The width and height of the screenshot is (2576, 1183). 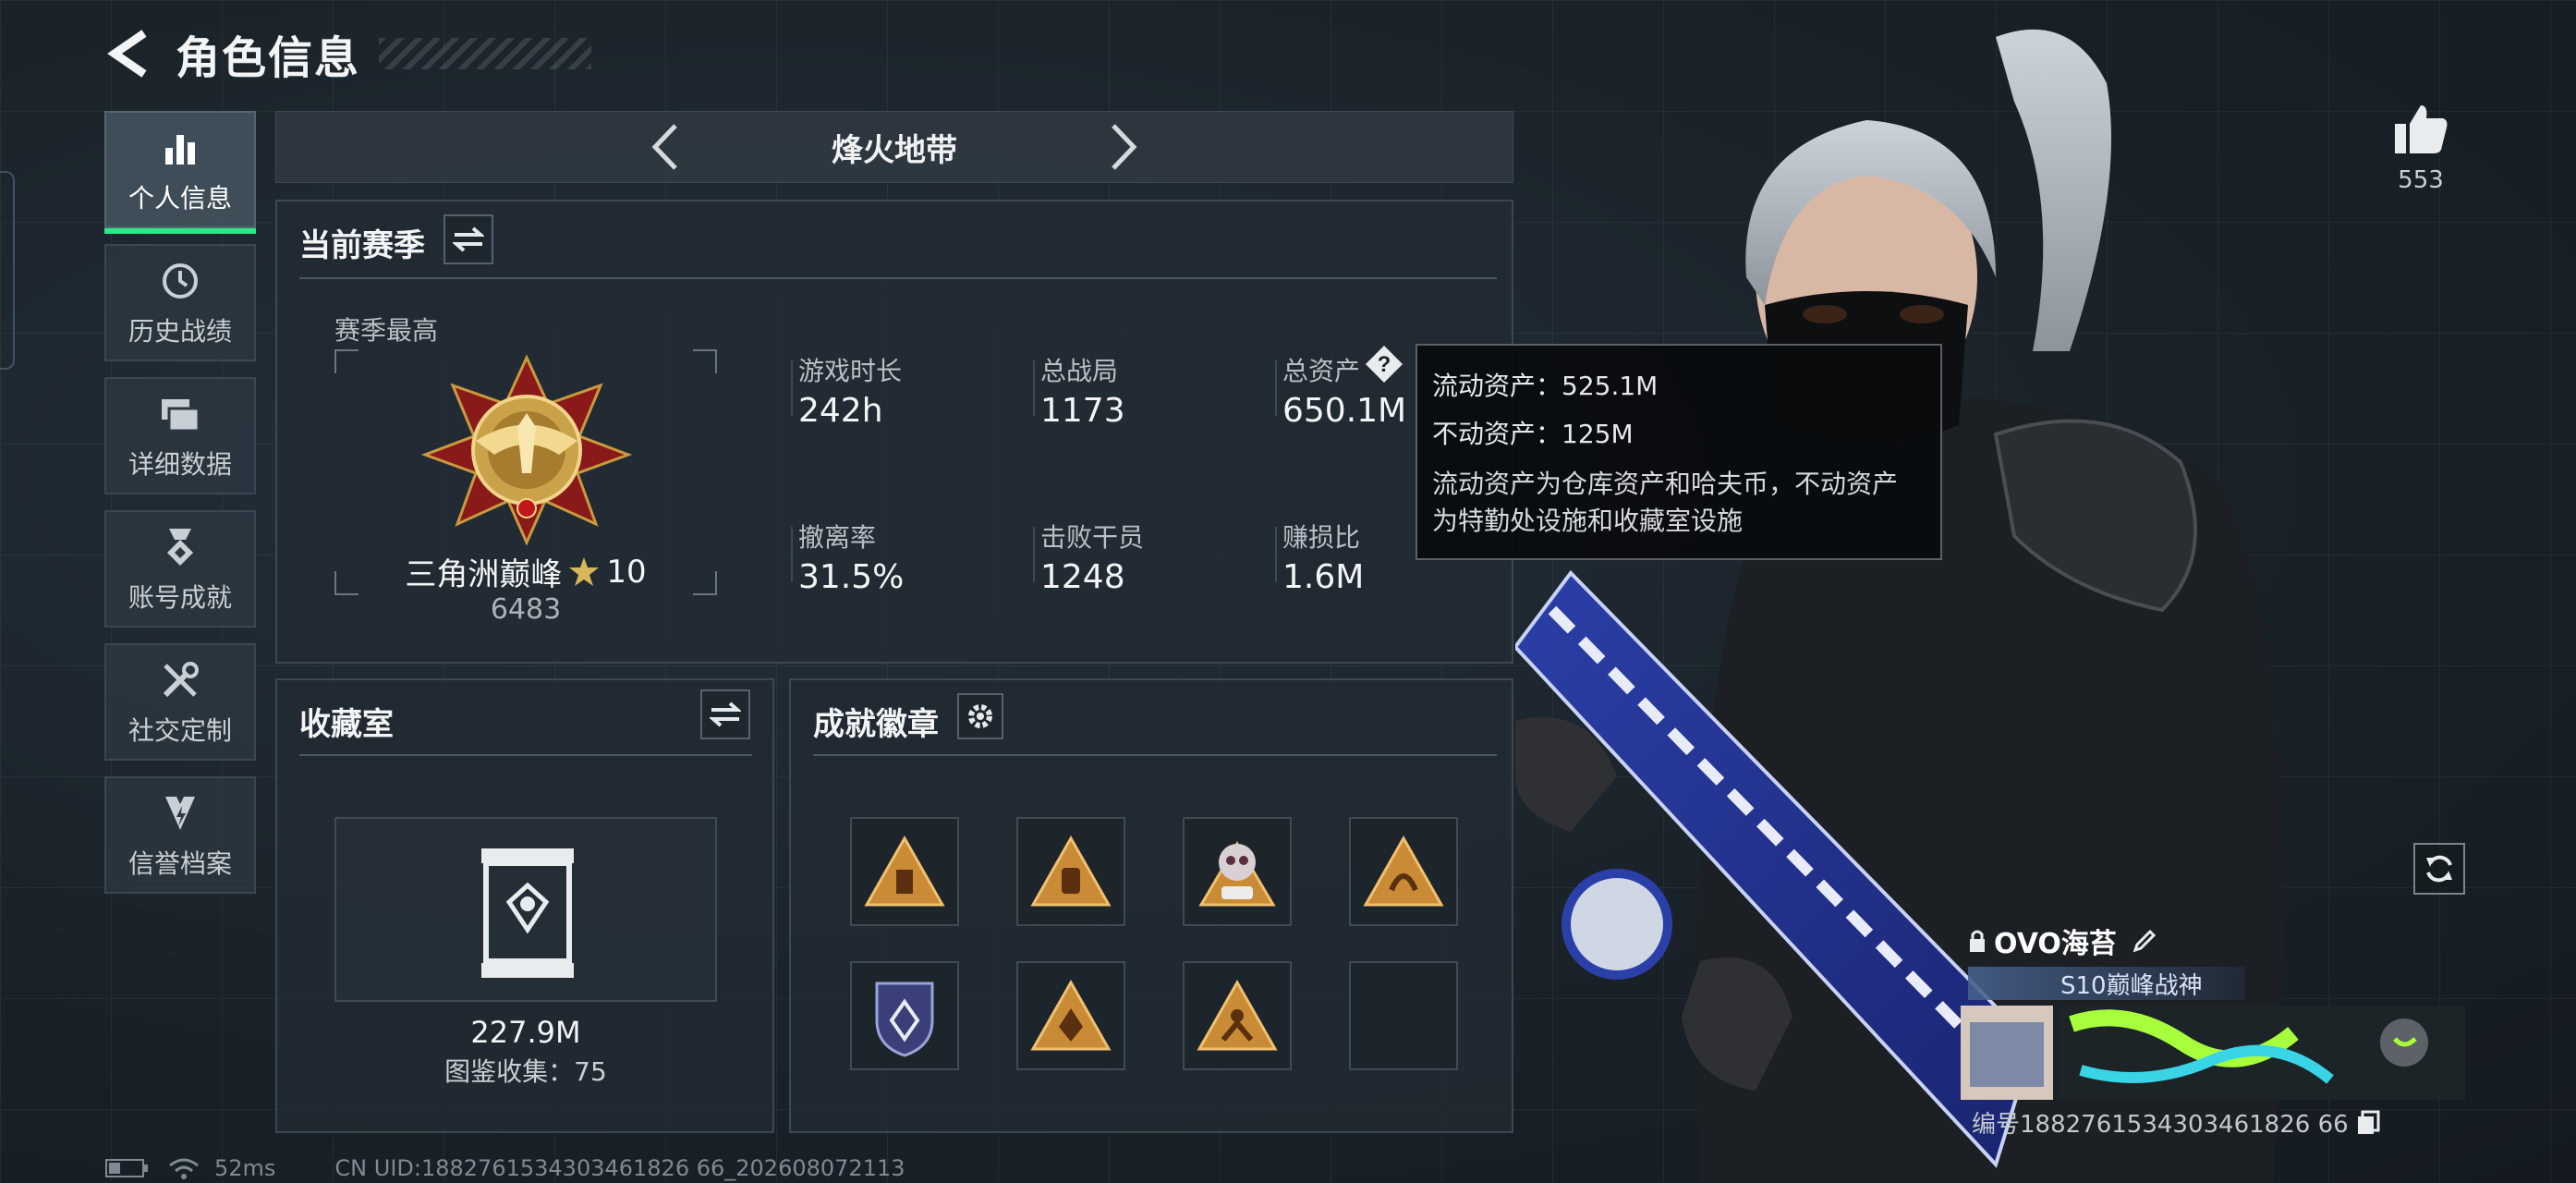 I want to click on player-title-badge: S10巅峰战神, so click(x=2106, y=984).